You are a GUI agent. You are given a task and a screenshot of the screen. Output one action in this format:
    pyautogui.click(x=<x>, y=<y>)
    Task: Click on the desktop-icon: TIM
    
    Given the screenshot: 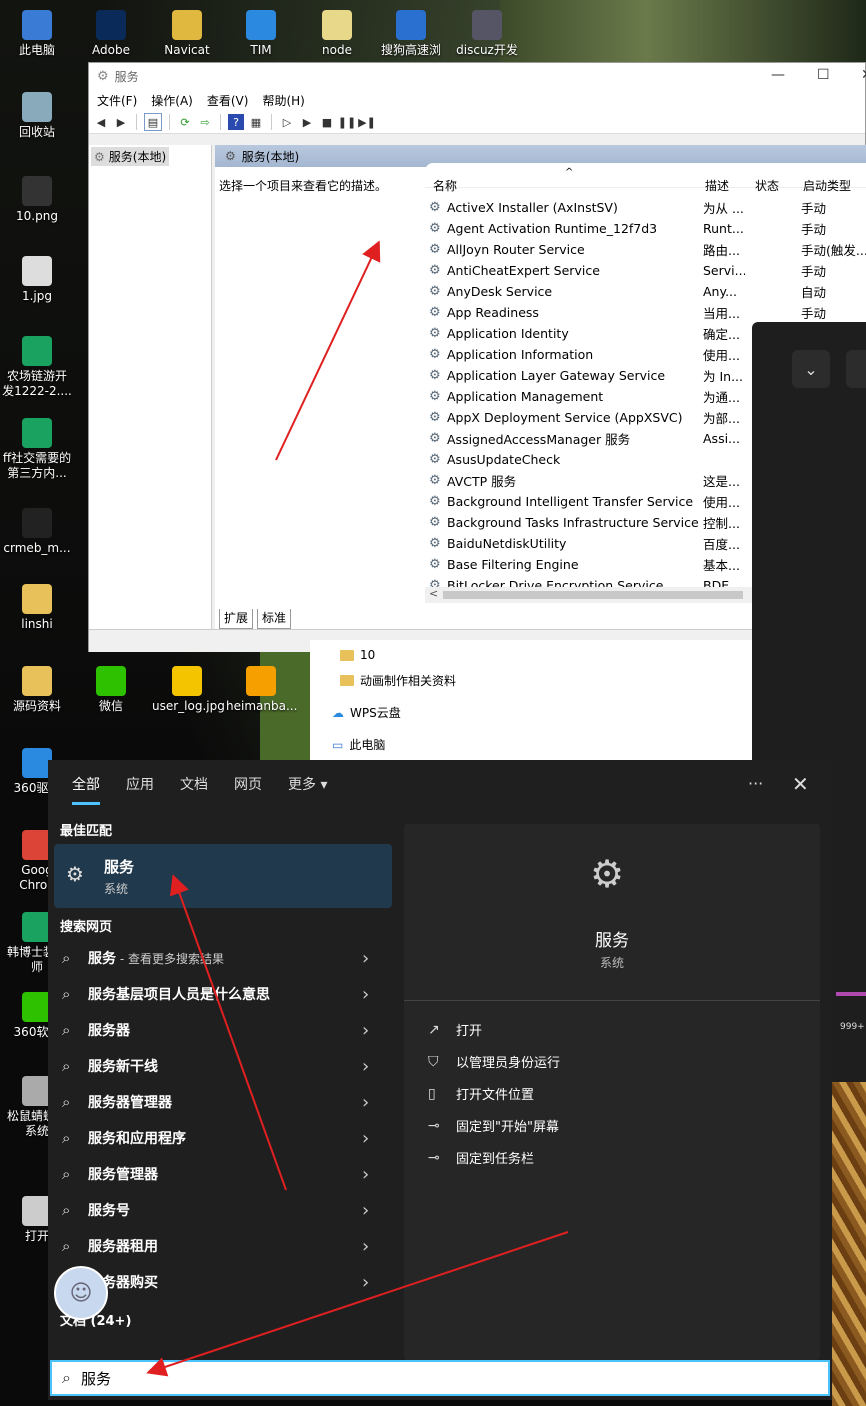 What is the action you would take?
    pyautogui.click(x=261, y=34)
    